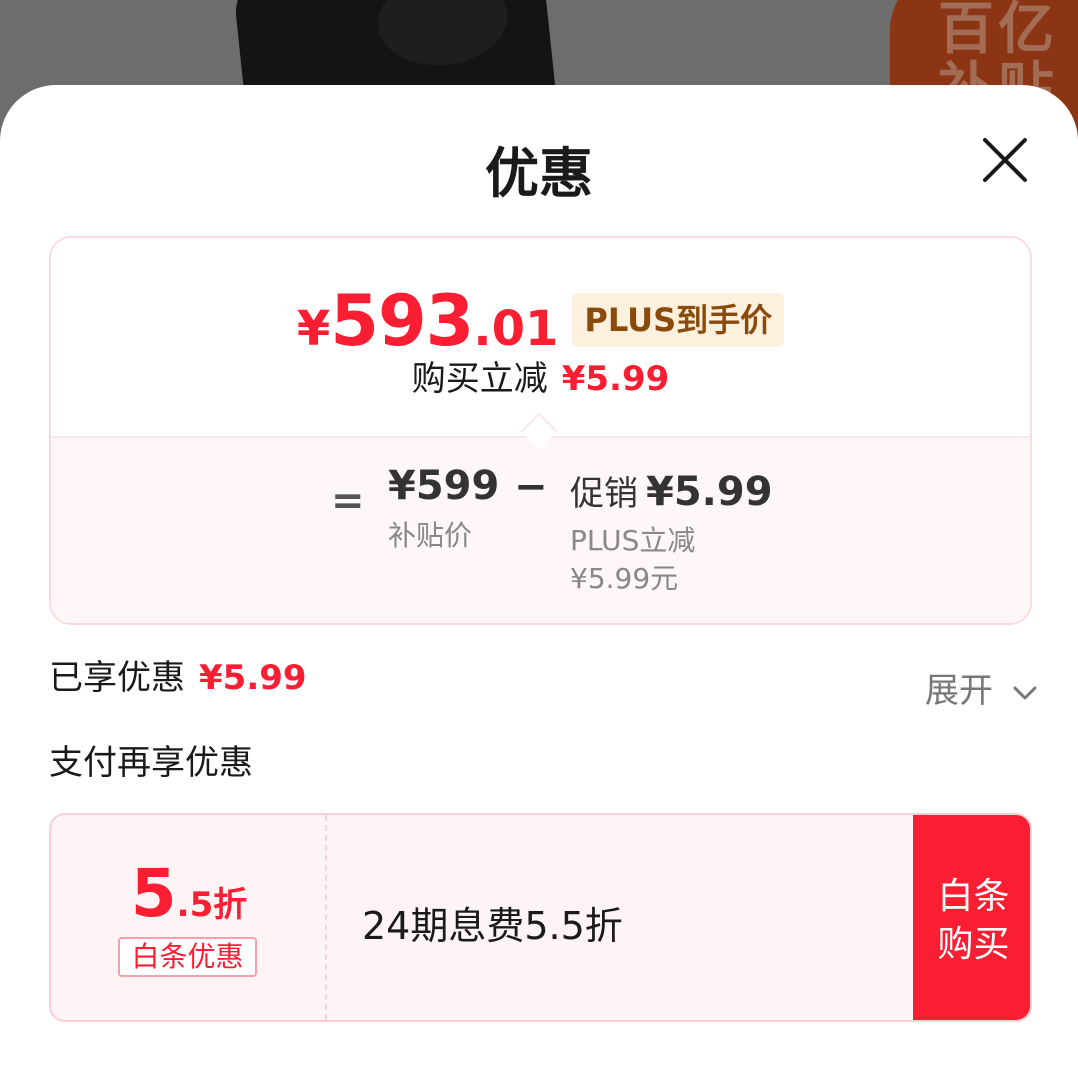 The height and width of the screenshot is (1065, 1078). What do you see at coordinates (444, 486) in the screenshot?
I see `subsidy-price-value: ¥599` at bounding box center [444, 486].